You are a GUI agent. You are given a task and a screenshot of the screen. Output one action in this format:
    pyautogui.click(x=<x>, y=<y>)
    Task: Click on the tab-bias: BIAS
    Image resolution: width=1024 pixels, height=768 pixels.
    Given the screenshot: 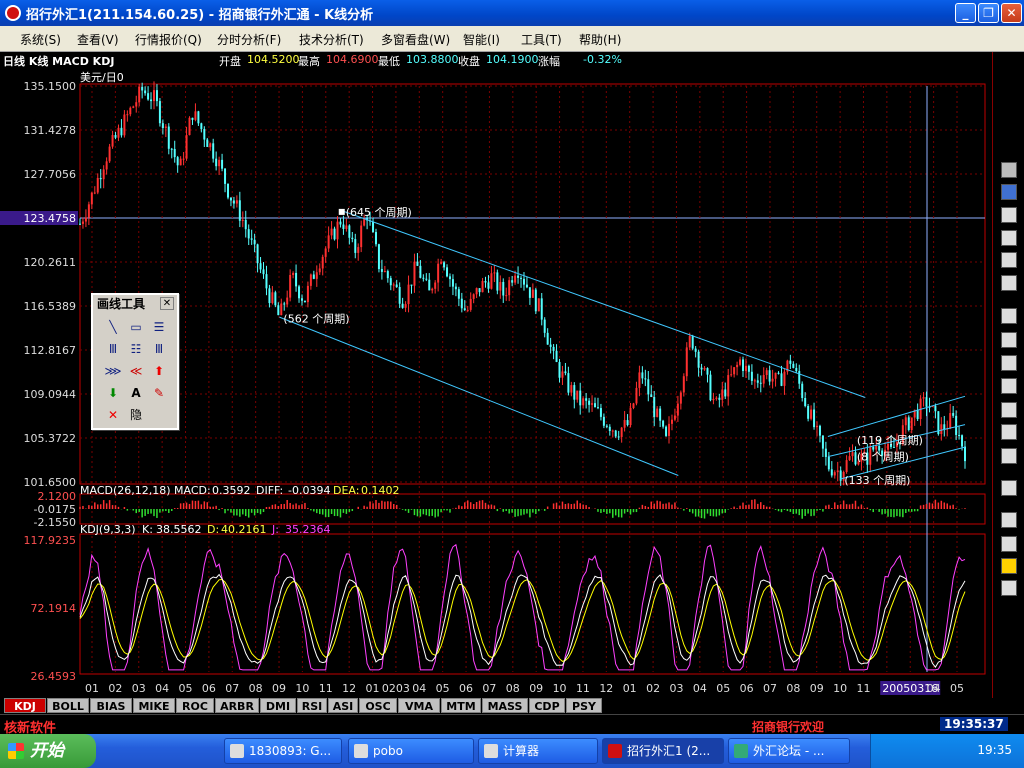 What is the action you would take?
    pyautogui.click(x=111, y=705)
    